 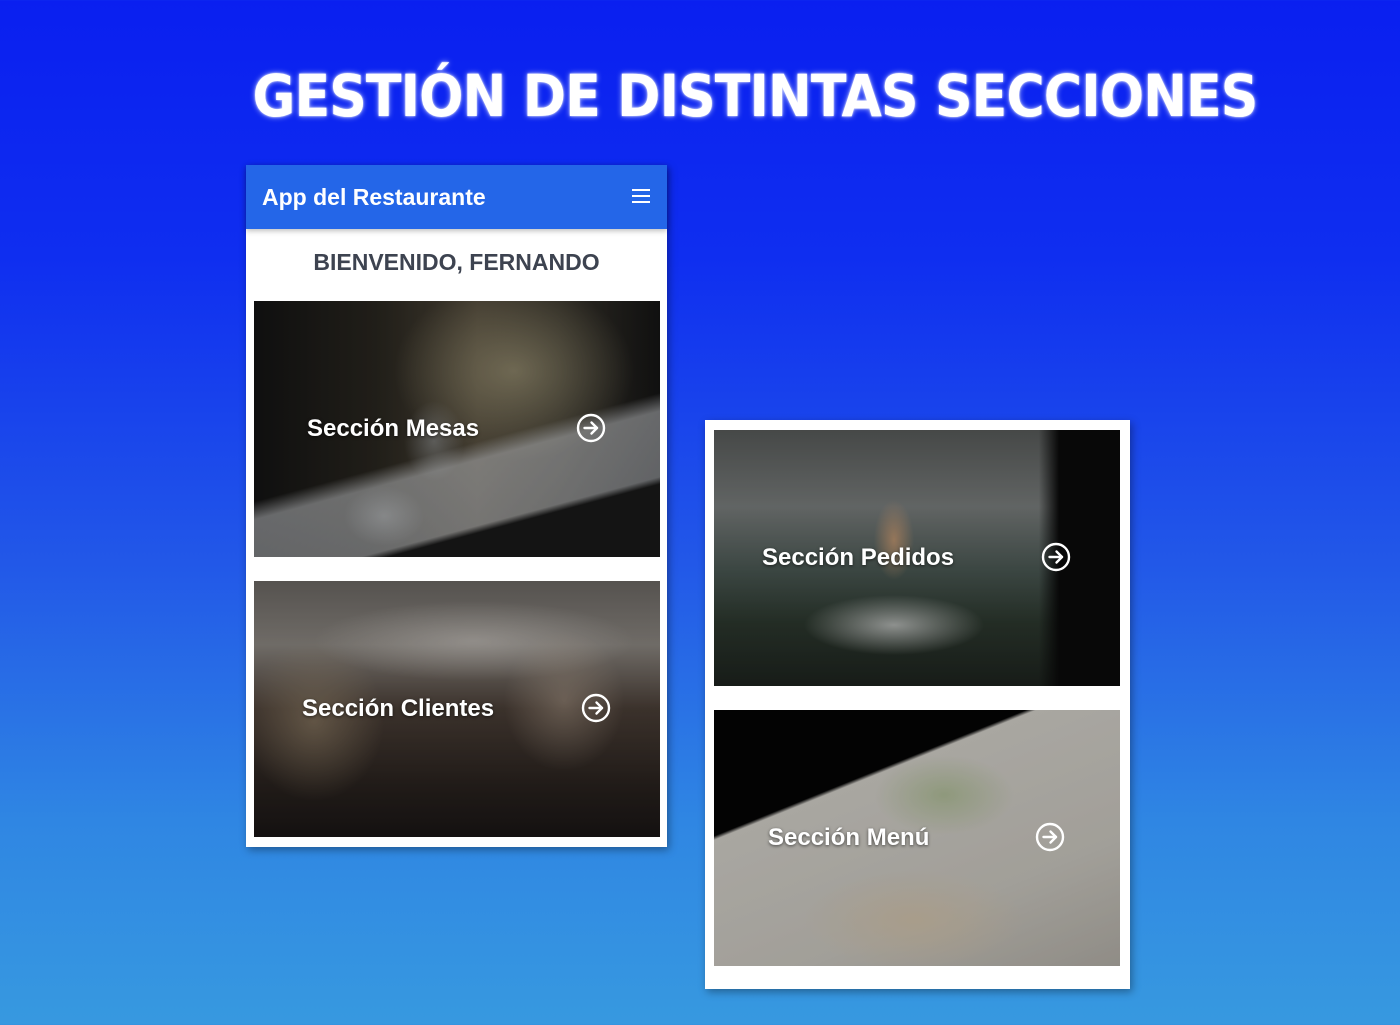 I want to click on app-title: App del Restaurante, so click(x=374, y=197).